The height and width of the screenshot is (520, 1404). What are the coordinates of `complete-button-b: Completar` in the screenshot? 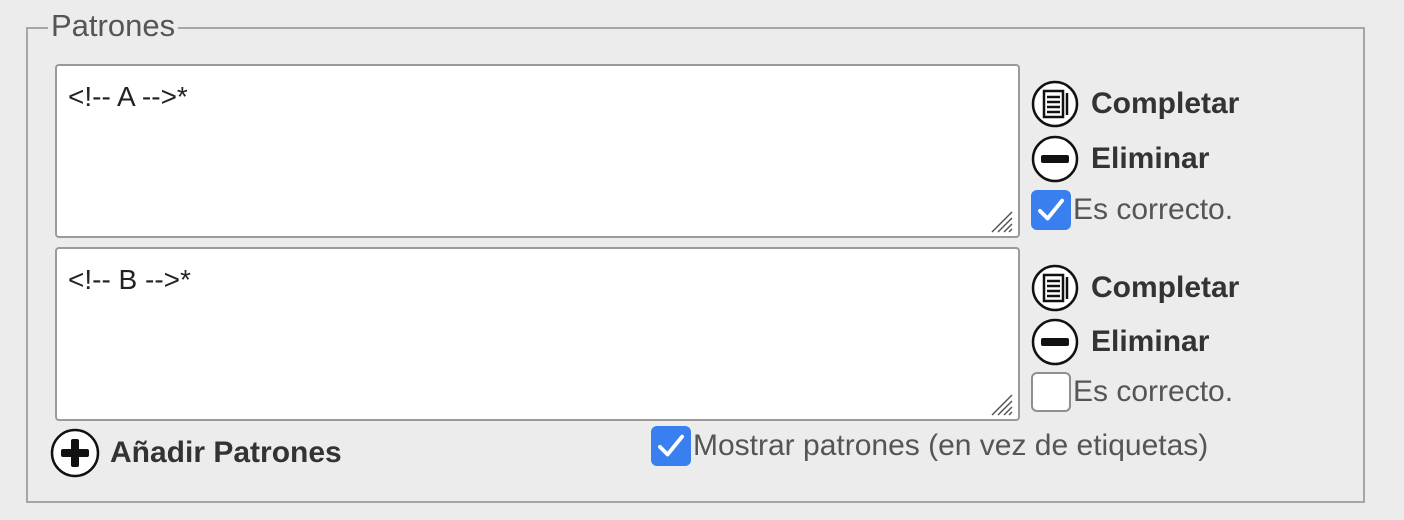 It's located at (1135, 288).